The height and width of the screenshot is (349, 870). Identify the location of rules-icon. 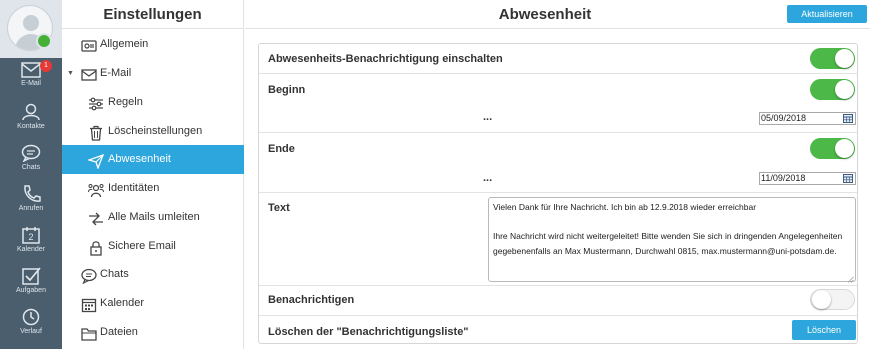
(96, 103).